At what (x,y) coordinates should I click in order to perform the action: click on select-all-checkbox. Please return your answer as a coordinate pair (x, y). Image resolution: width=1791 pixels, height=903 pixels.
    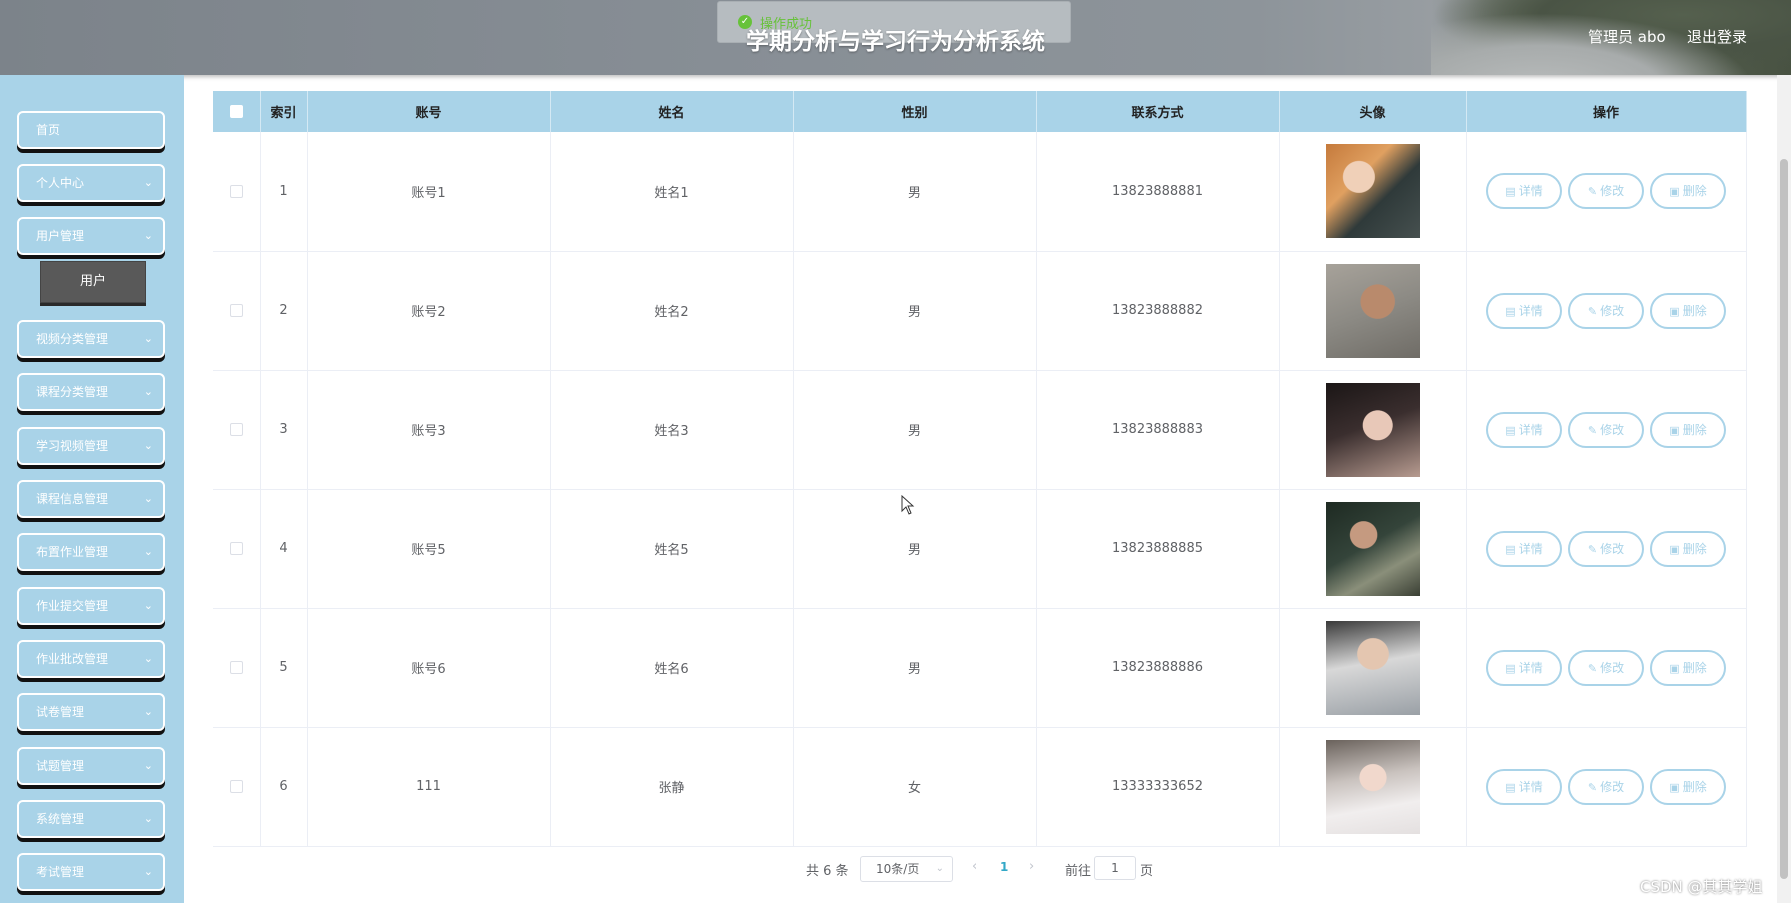
    Looking at the image, I should click on (236, 111).